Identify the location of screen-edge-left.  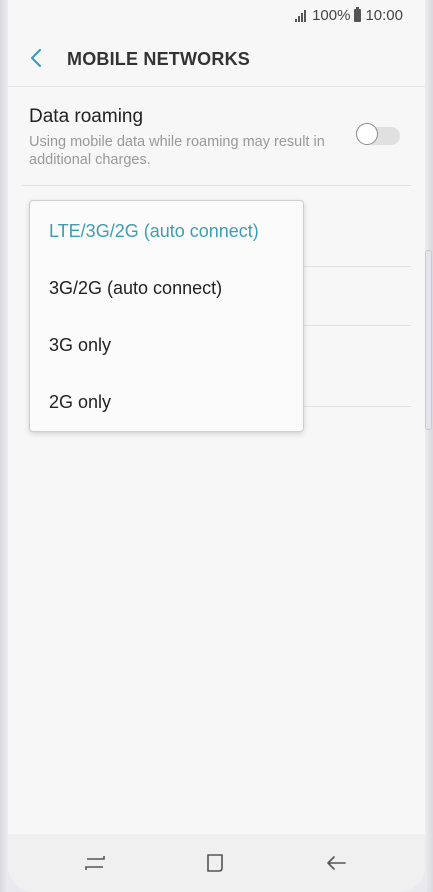
(4, 446).